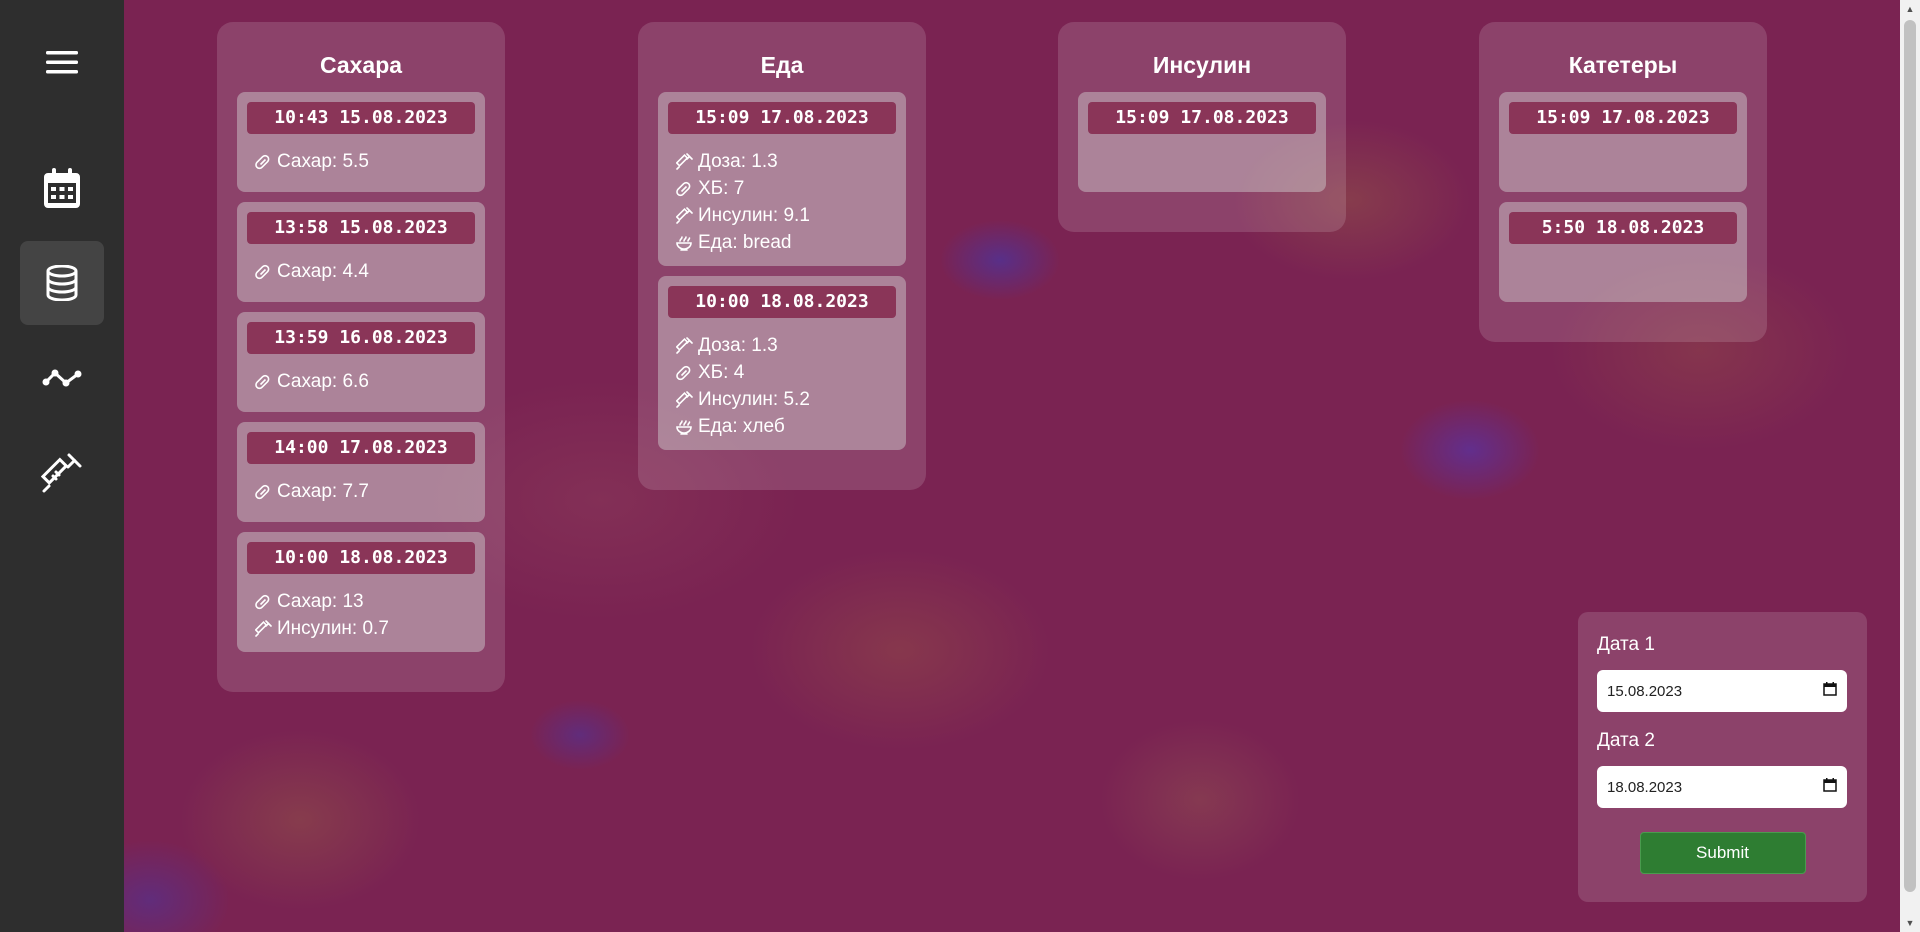 This screenshot has height=932, width=1920. What do you see at coordinates (361, 142) in the screenshot?
I see `record-card: 10:43 15.08.2023 Сахар: 5.5` at bounding box center [361, 142].